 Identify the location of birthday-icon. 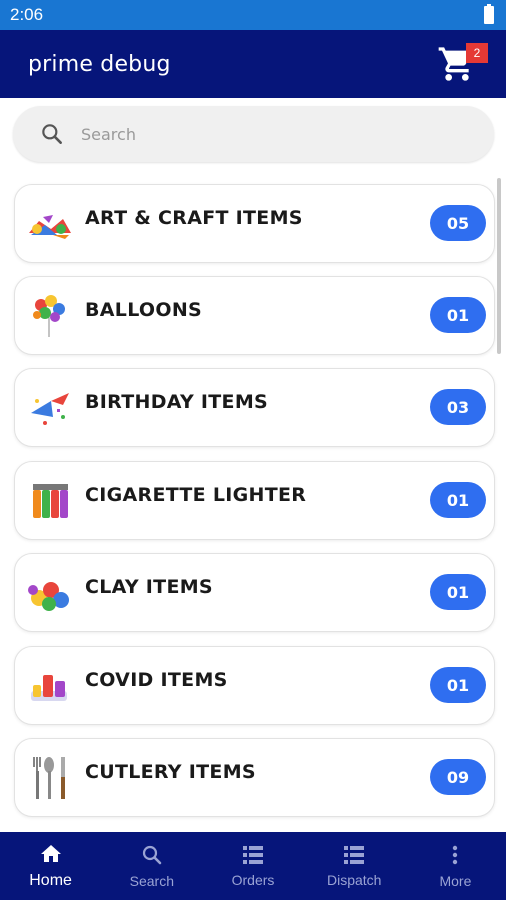
(50, 409).